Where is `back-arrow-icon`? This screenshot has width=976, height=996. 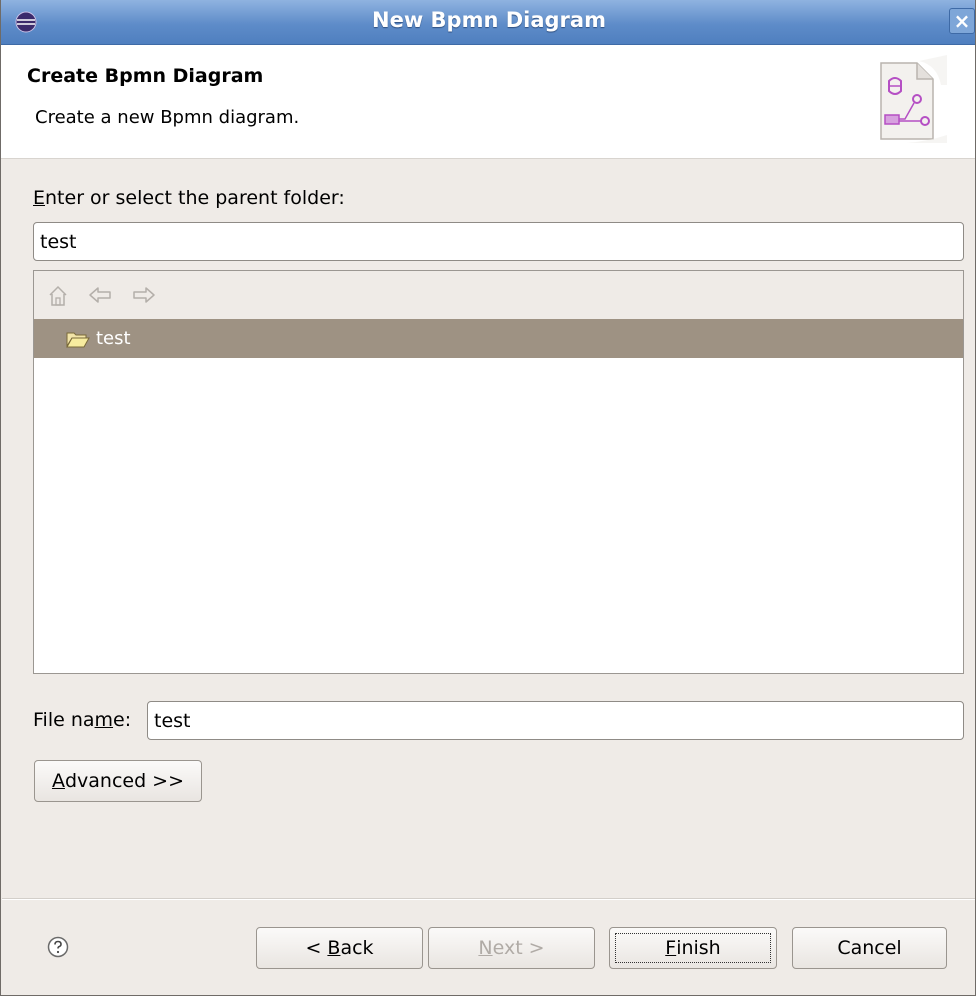
back-arrow-icon is located at coordinates (100, 295).